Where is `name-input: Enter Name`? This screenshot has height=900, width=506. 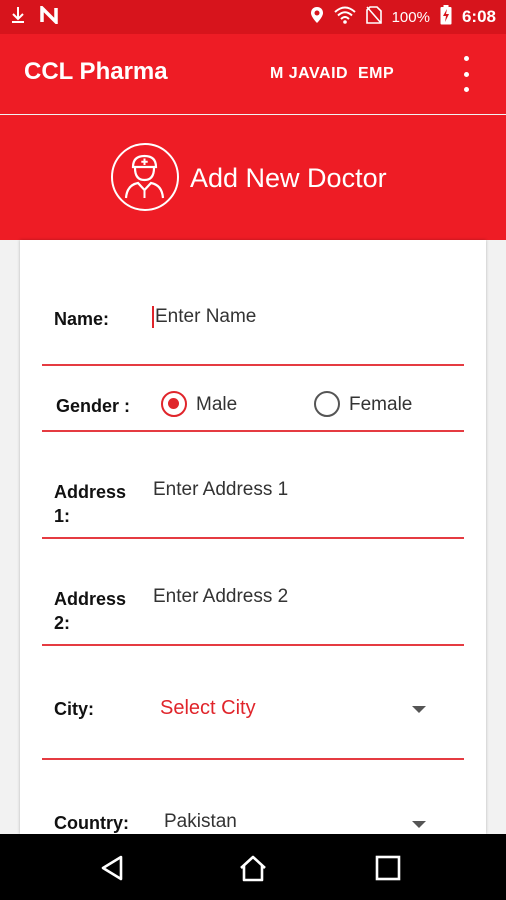 name-input: Enter Name is located at coordinates (204, 317).